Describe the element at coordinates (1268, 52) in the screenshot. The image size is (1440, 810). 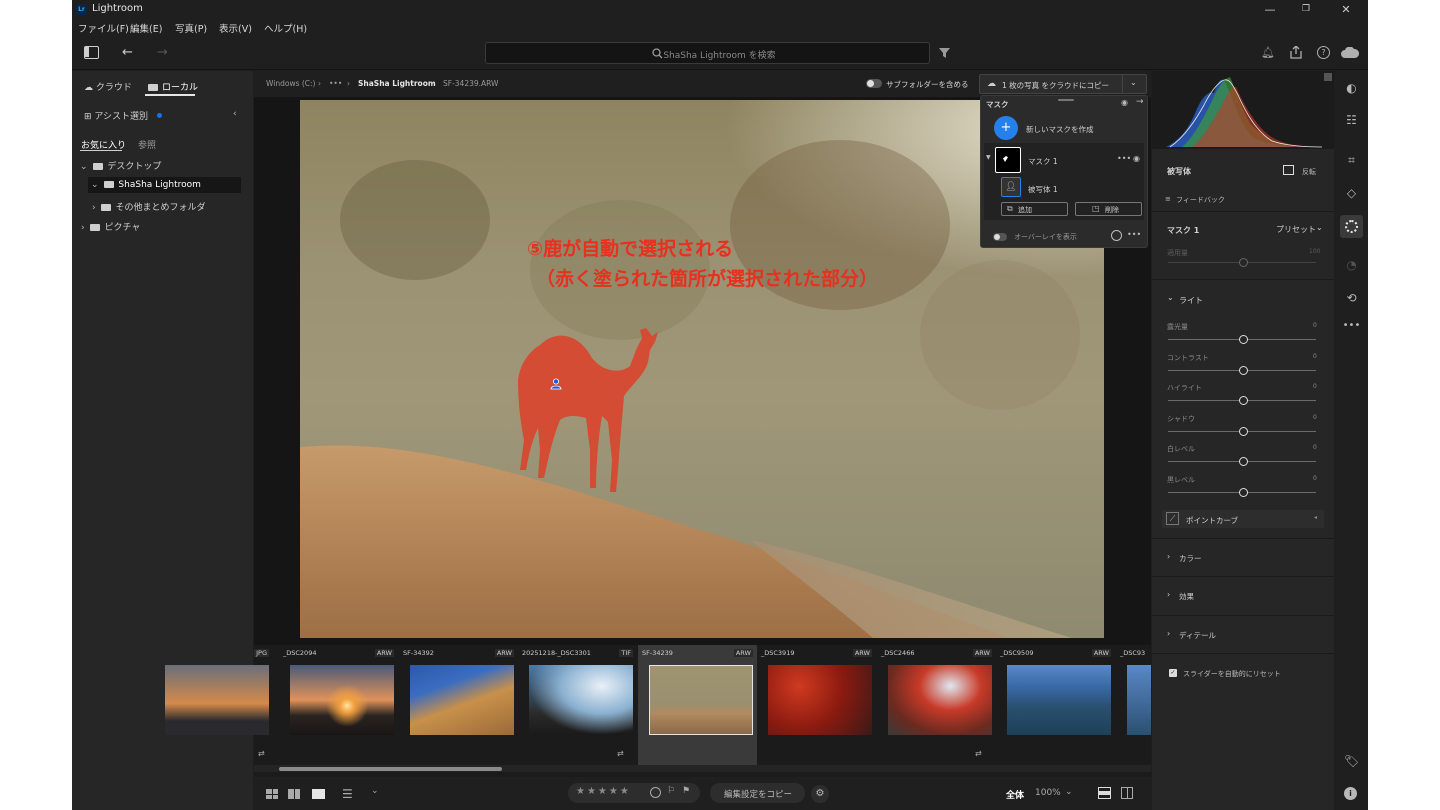
I see `notification-bell-icon: 🔔︎` at that location.